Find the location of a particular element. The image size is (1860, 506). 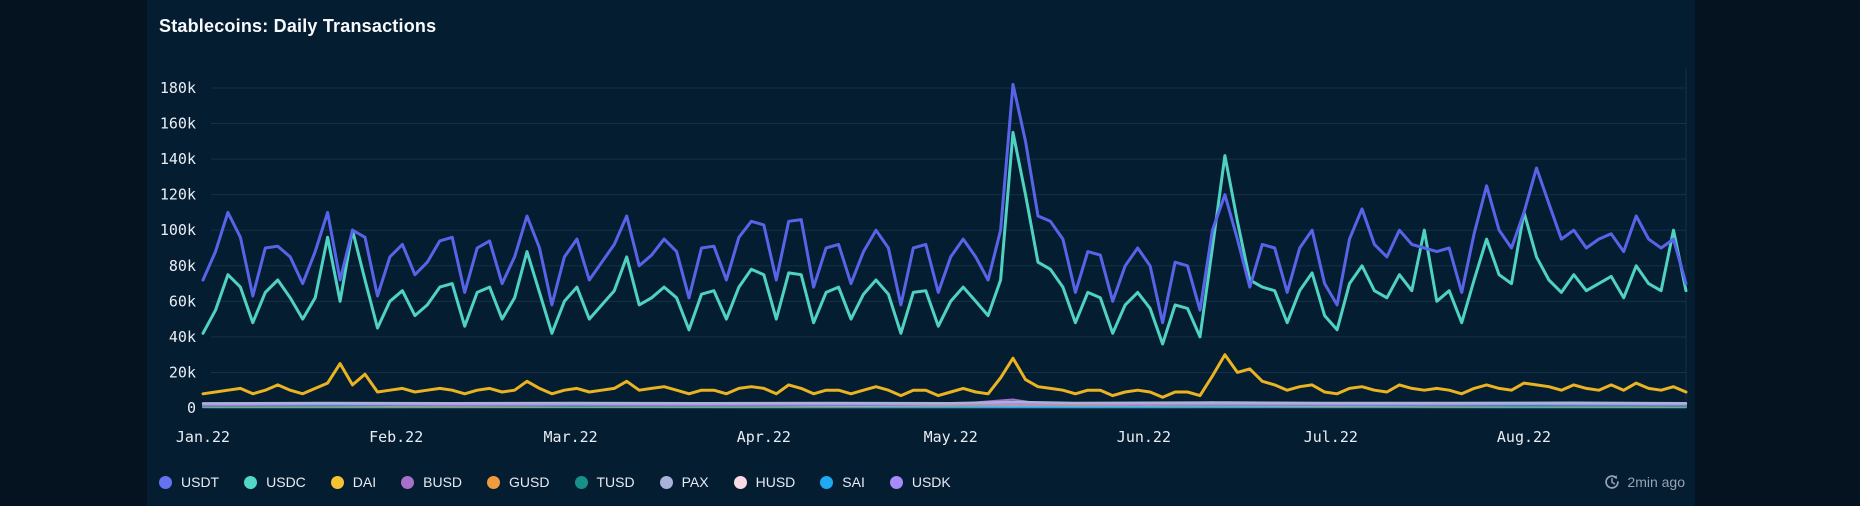

legend-item-busd: BUSD is located at coordinates (431, 482).